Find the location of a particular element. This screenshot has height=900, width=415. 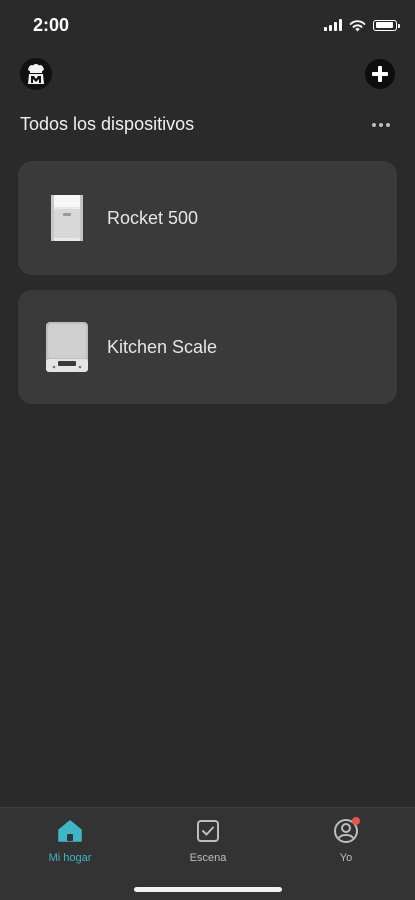

tab-bar: Mi hogar Escena Yo is located at coordinates (207, 853).